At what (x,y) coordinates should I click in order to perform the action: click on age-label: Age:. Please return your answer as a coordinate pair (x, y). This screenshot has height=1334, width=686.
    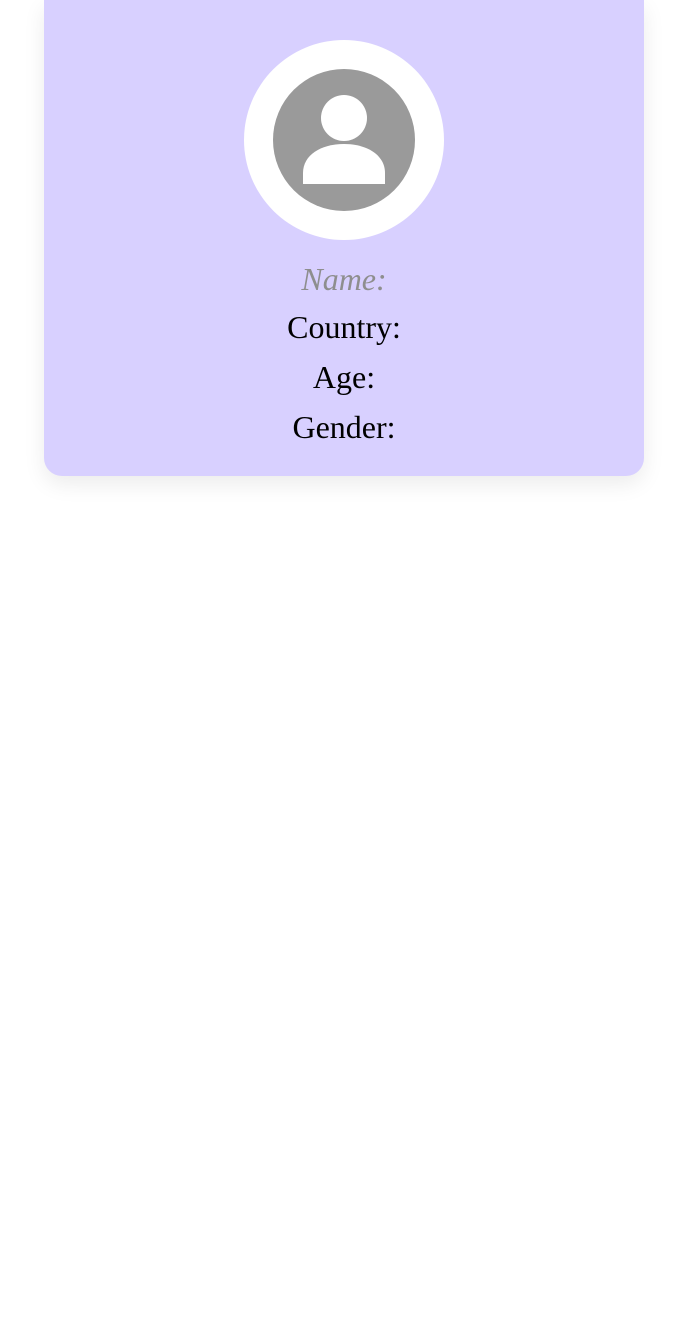
    Looking at the image, I should click on (344, 377).